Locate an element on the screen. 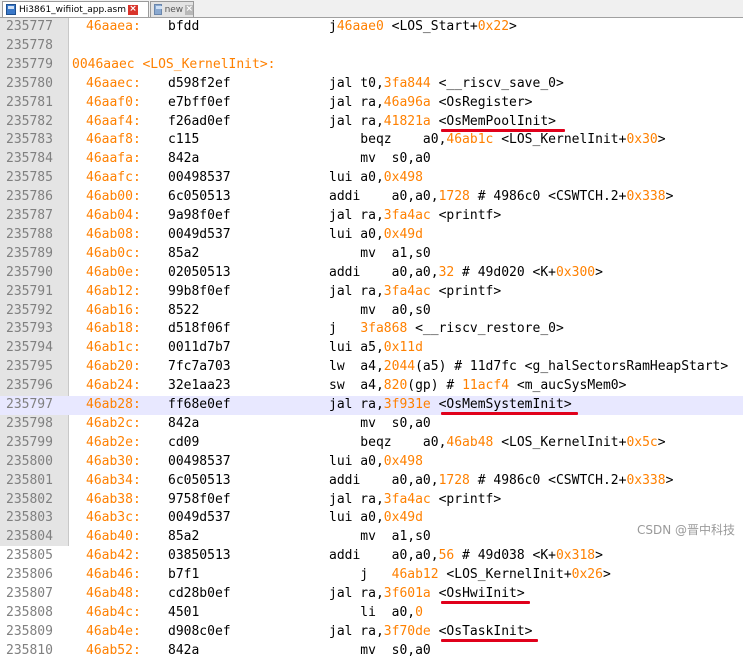 This screenshot has width=743, height=661. instruction-address: 46ab2c: is located at coordinates (113, 423).